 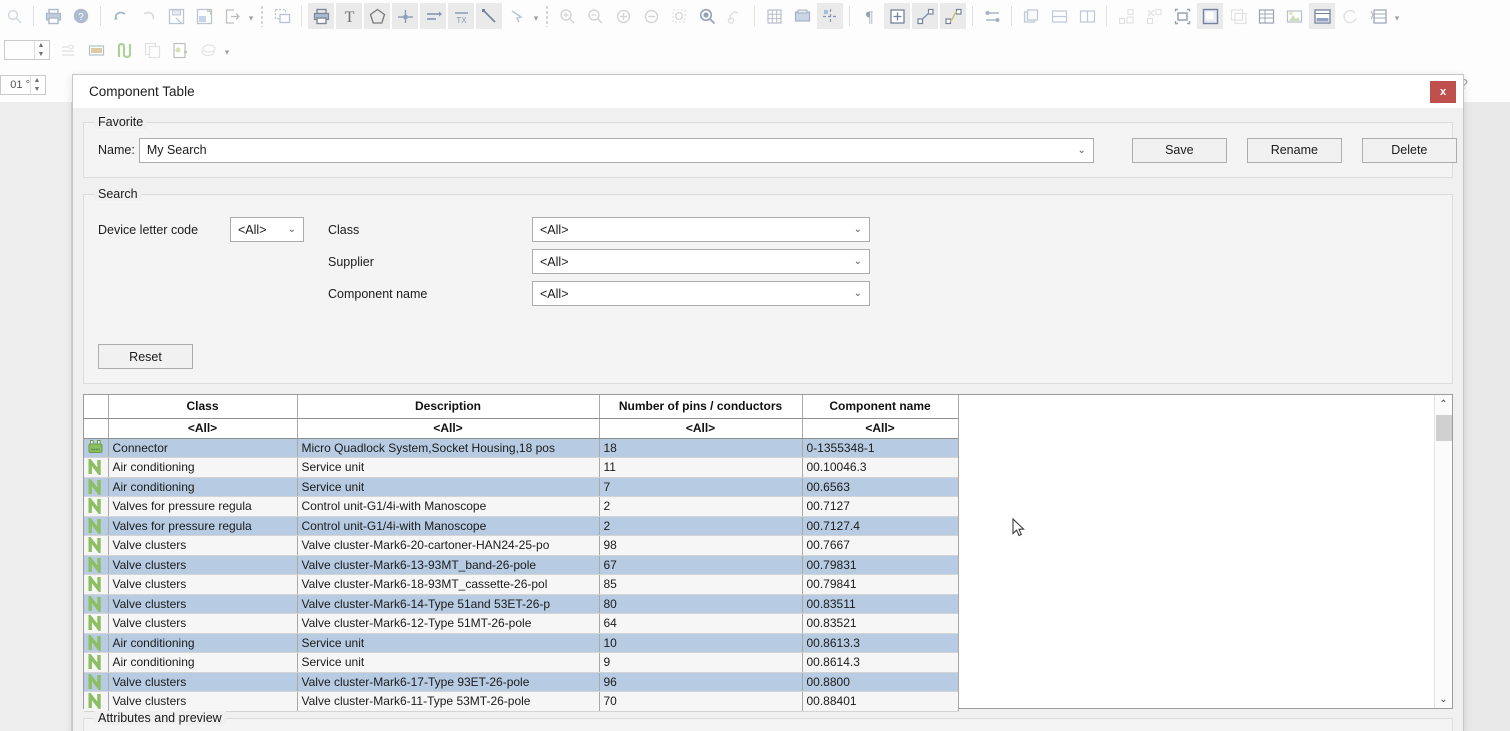 I want to click on save-as-icon, so click(x=176, y=16).